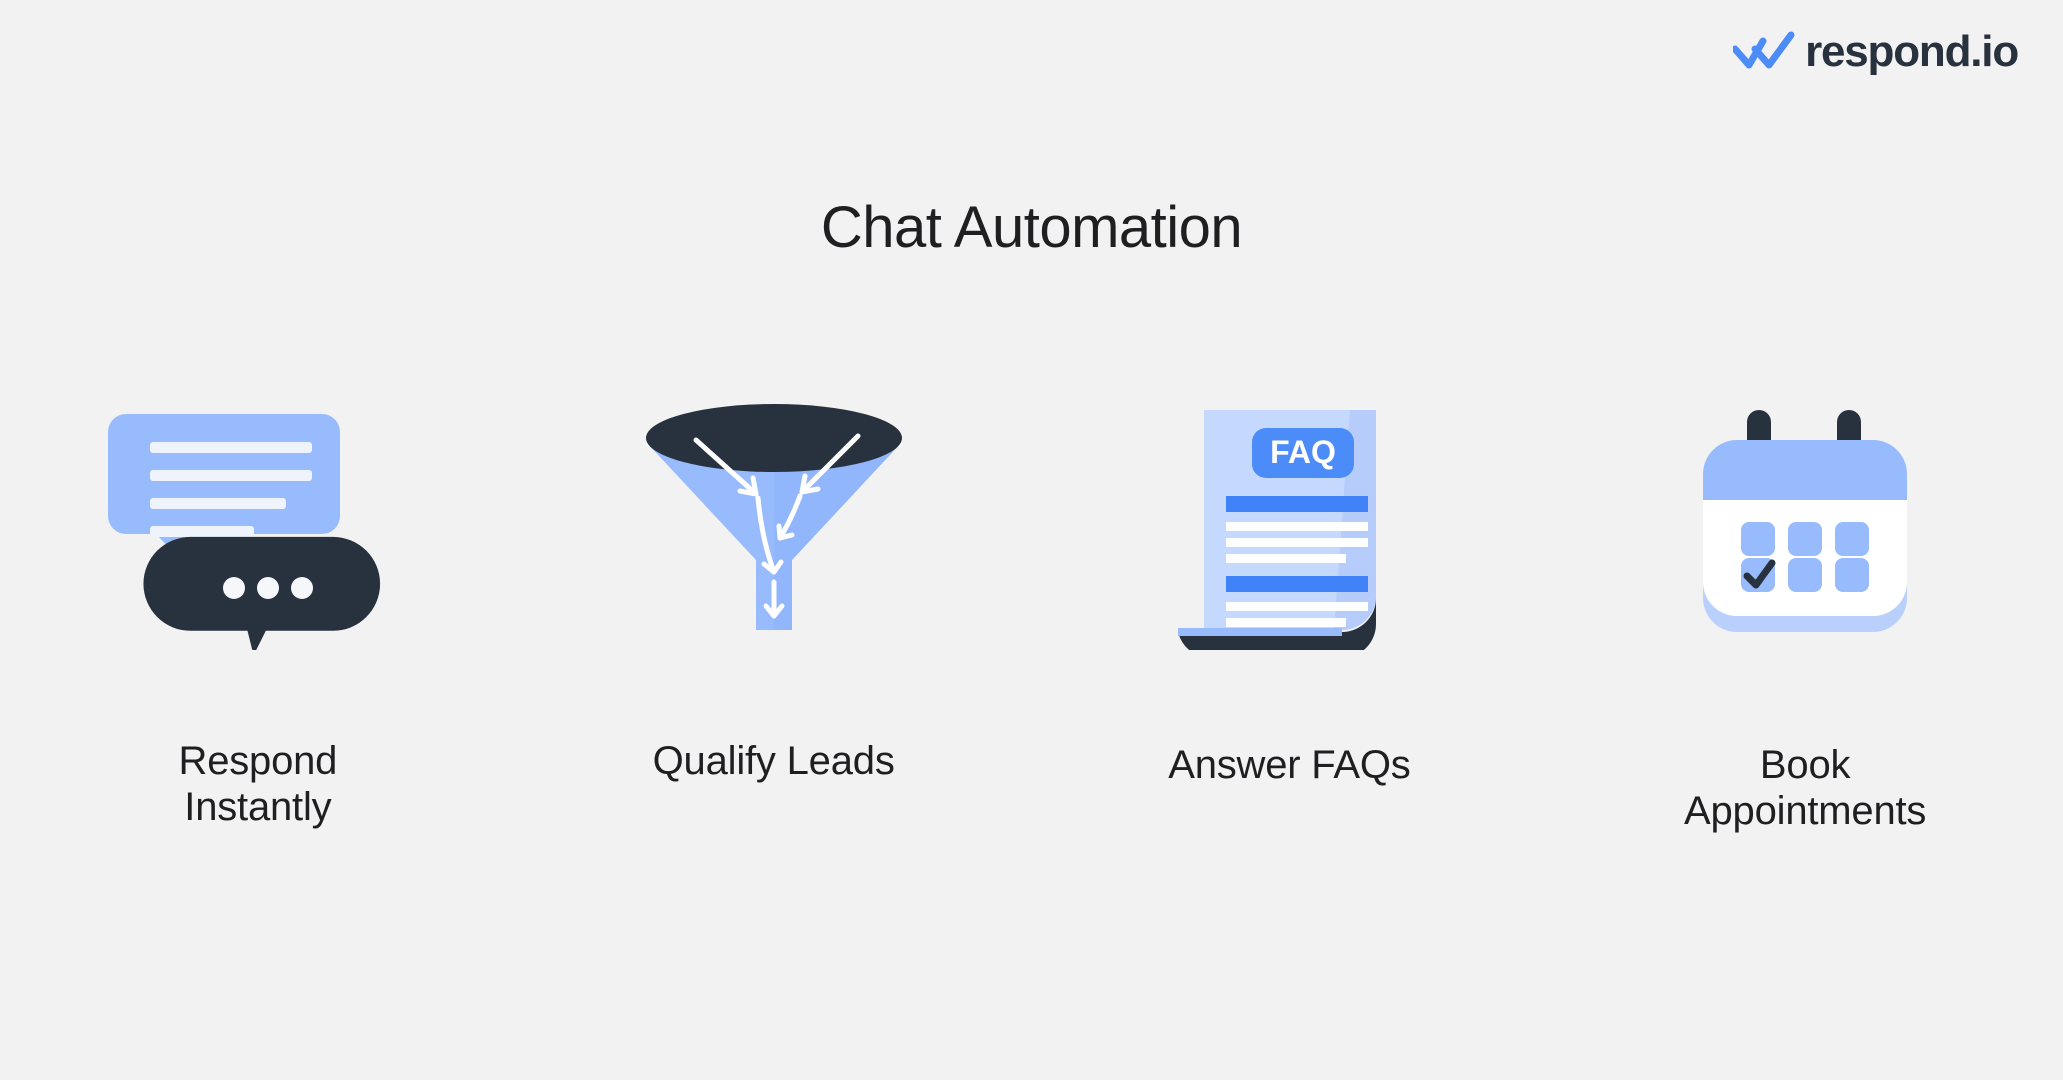  What do you see at coordinates (774, 520) in the screenshot?
I see `funnel-icon` at bounding box center [774, 520].